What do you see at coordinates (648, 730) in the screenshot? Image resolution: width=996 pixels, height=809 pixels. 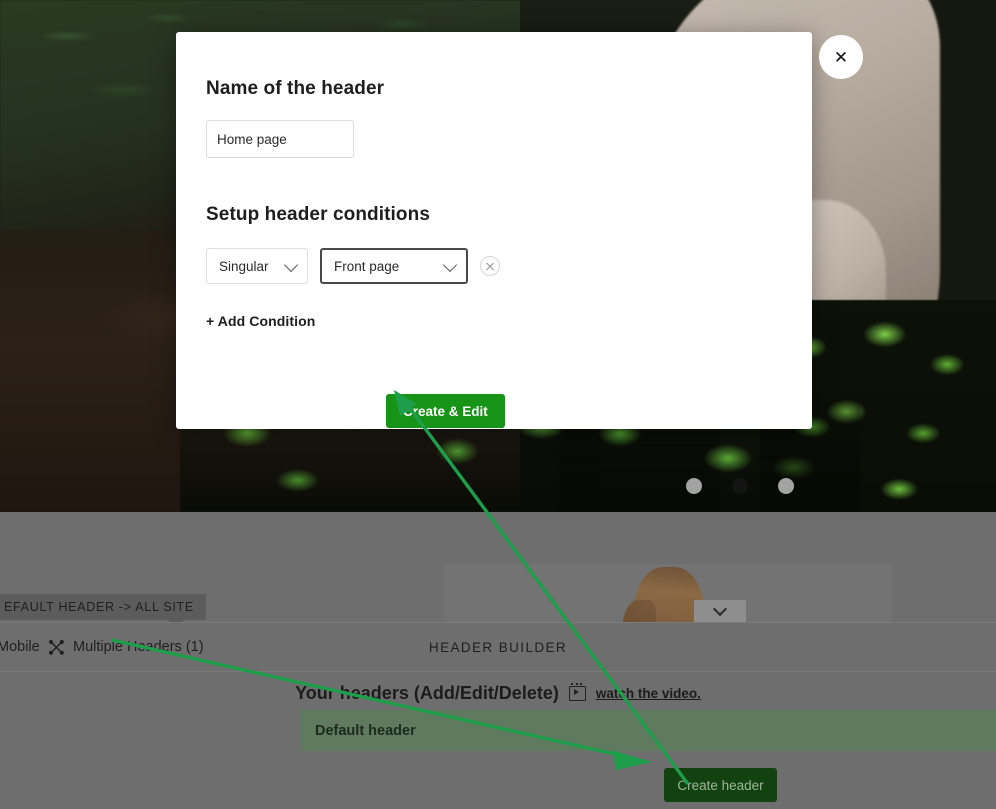 I see `header-list-item: Default header` at bounding box center [648, 730].